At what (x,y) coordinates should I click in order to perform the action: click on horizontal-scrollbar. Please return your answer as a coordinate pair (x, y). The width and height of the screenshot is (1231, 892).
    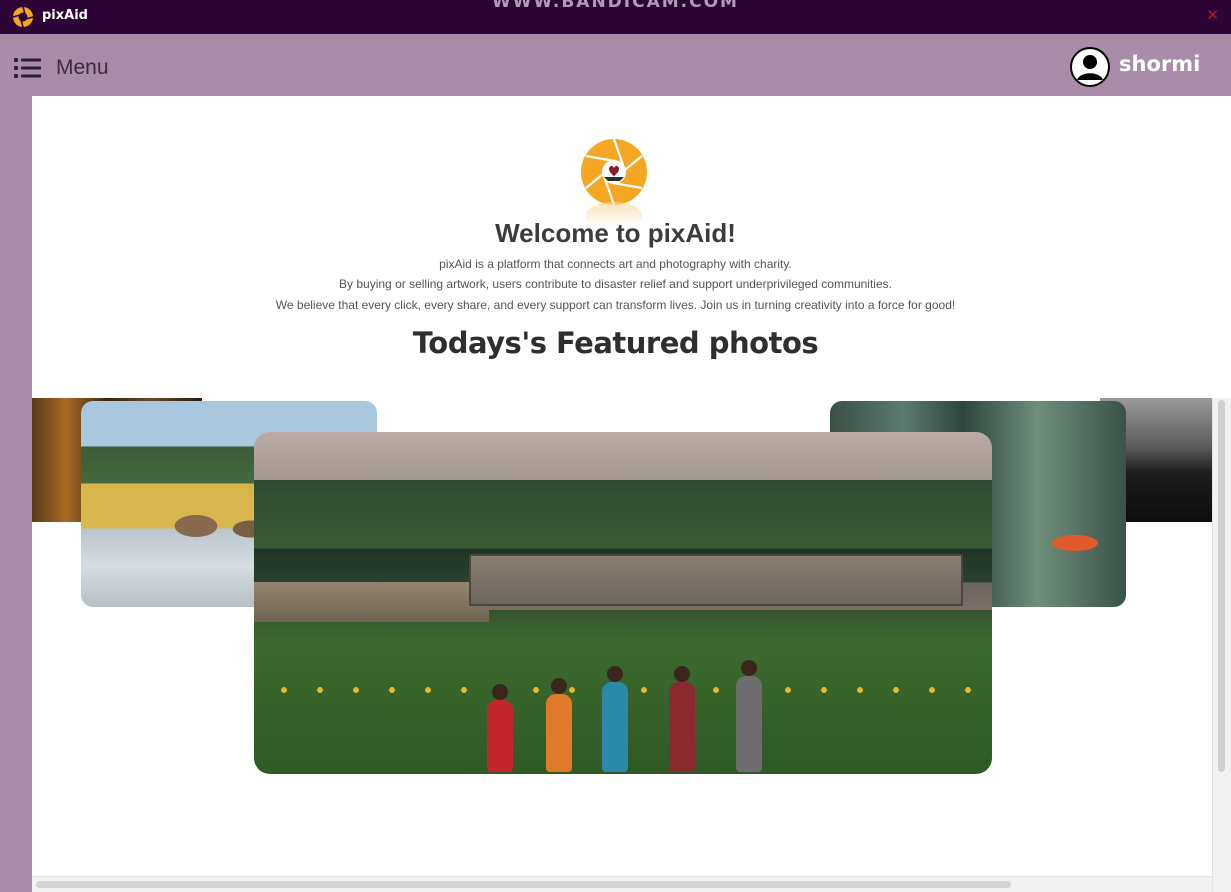
    Looking at the image, I should click on (622, 884).